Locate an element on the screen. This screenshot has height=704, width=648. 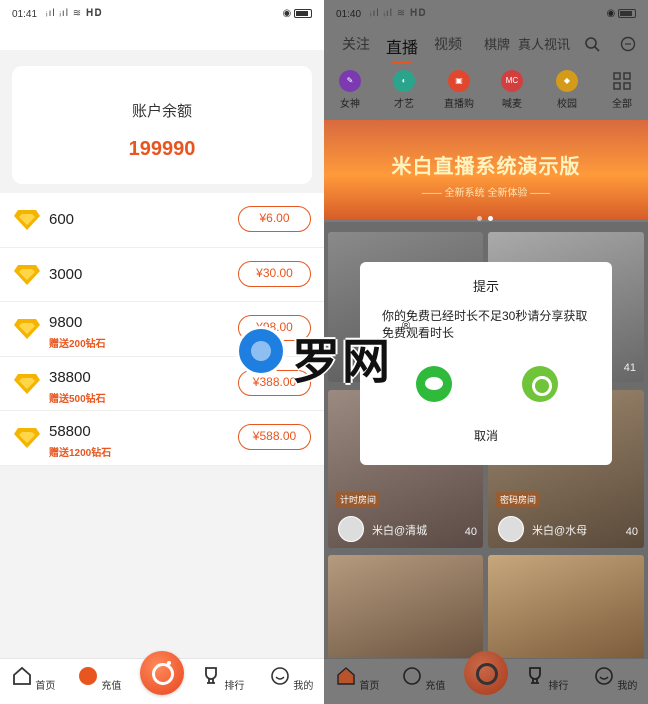
recharge-option: 600 ¥6.00 is located at coordinates (162, 220).